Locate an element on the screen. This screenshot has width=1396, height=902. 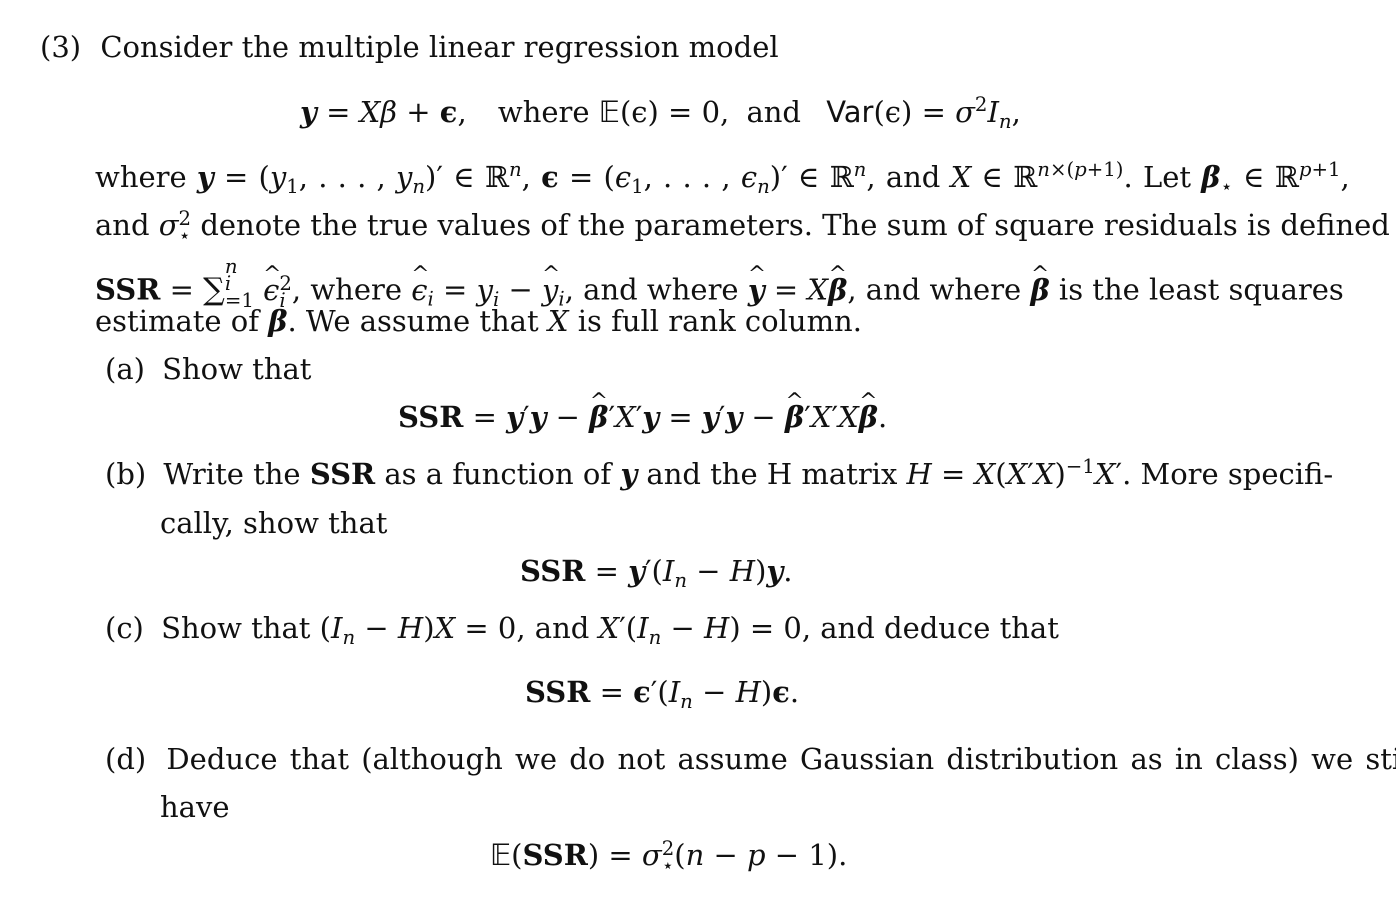
math-var-arg: (ϵ) is located at coordinates (893, 112).